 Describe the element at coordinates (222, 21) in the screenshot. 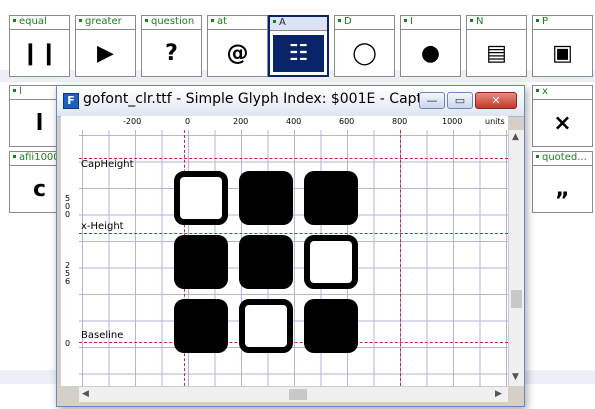

I see `cell-name: at` at that location.